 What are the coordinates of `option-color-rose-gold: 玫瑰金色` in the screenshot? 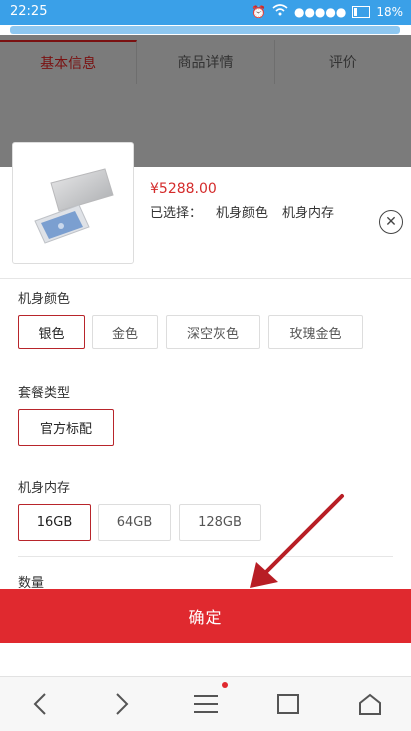 It's located at (315, 332).